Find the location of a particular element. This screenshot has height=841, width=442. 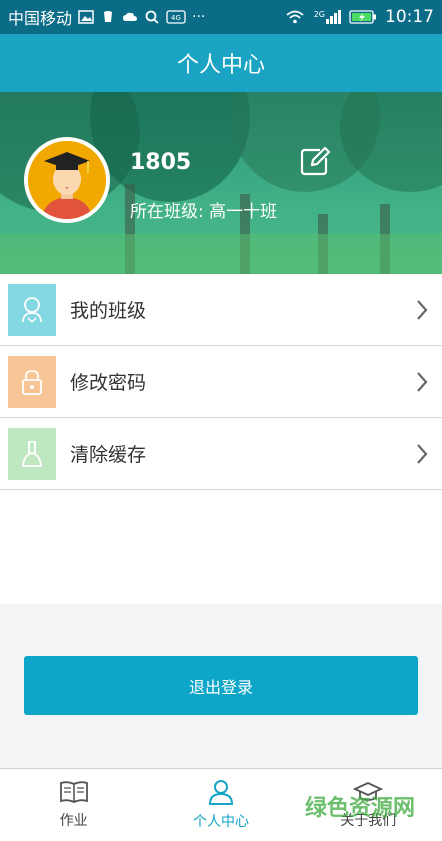

student-avatar-icon is located at coordinates (67, 180).